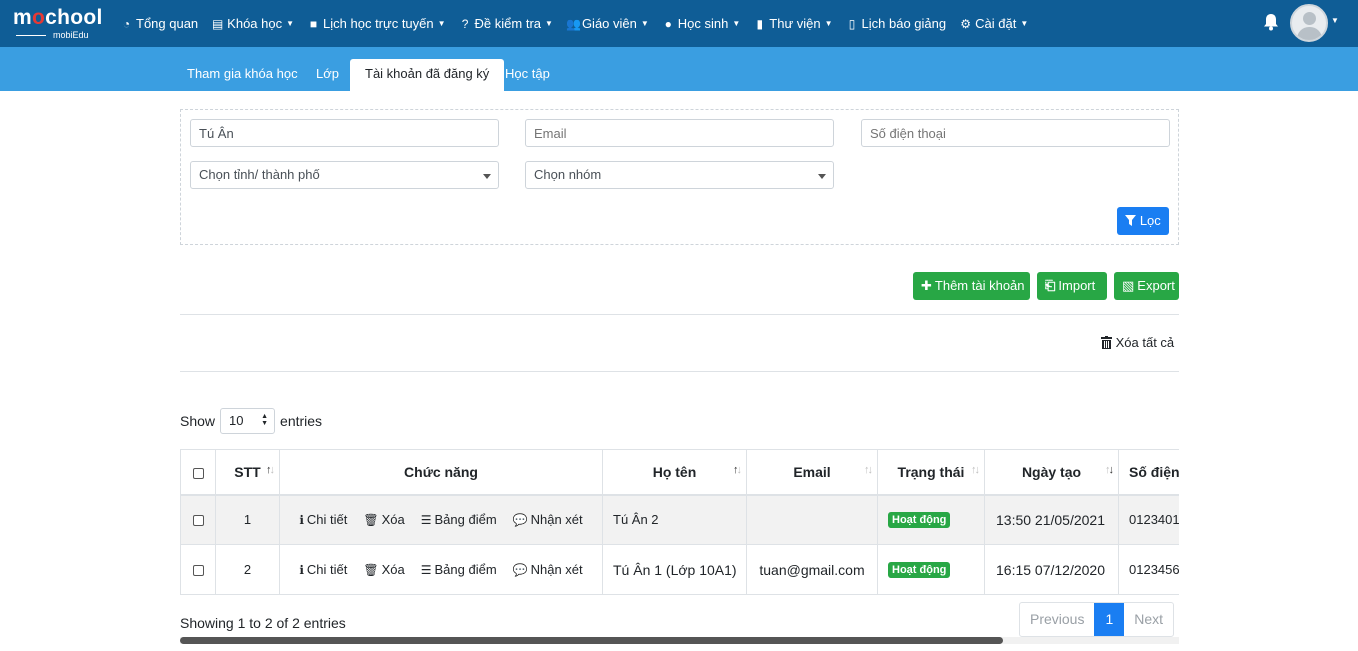 The image size is (1358, 651). Describe the element at coordinates (931, 472) in the screenshot. I see `col-status: Trạng thái ↑↓` at that location.